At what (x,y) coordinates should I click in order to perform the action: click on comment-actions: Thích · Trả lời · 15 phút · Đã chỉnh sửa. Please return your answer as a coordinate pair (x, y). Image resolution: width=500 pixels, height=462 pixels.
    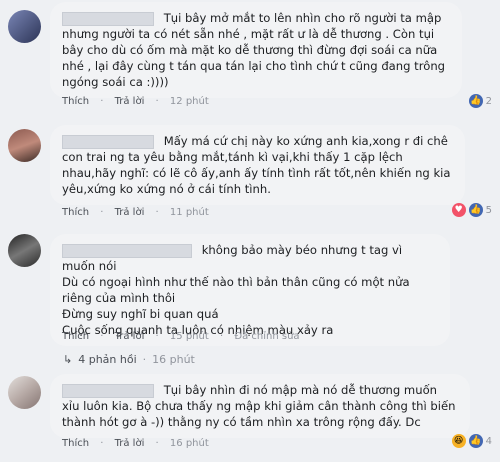
    Looking at the image, I should click on (181, 336).